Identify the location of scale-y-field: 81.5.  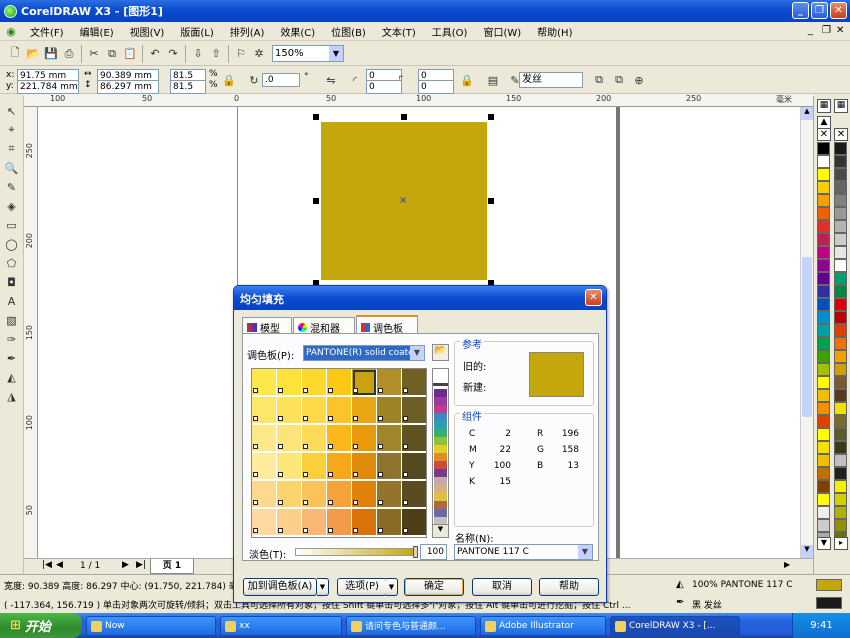
(188, 87).